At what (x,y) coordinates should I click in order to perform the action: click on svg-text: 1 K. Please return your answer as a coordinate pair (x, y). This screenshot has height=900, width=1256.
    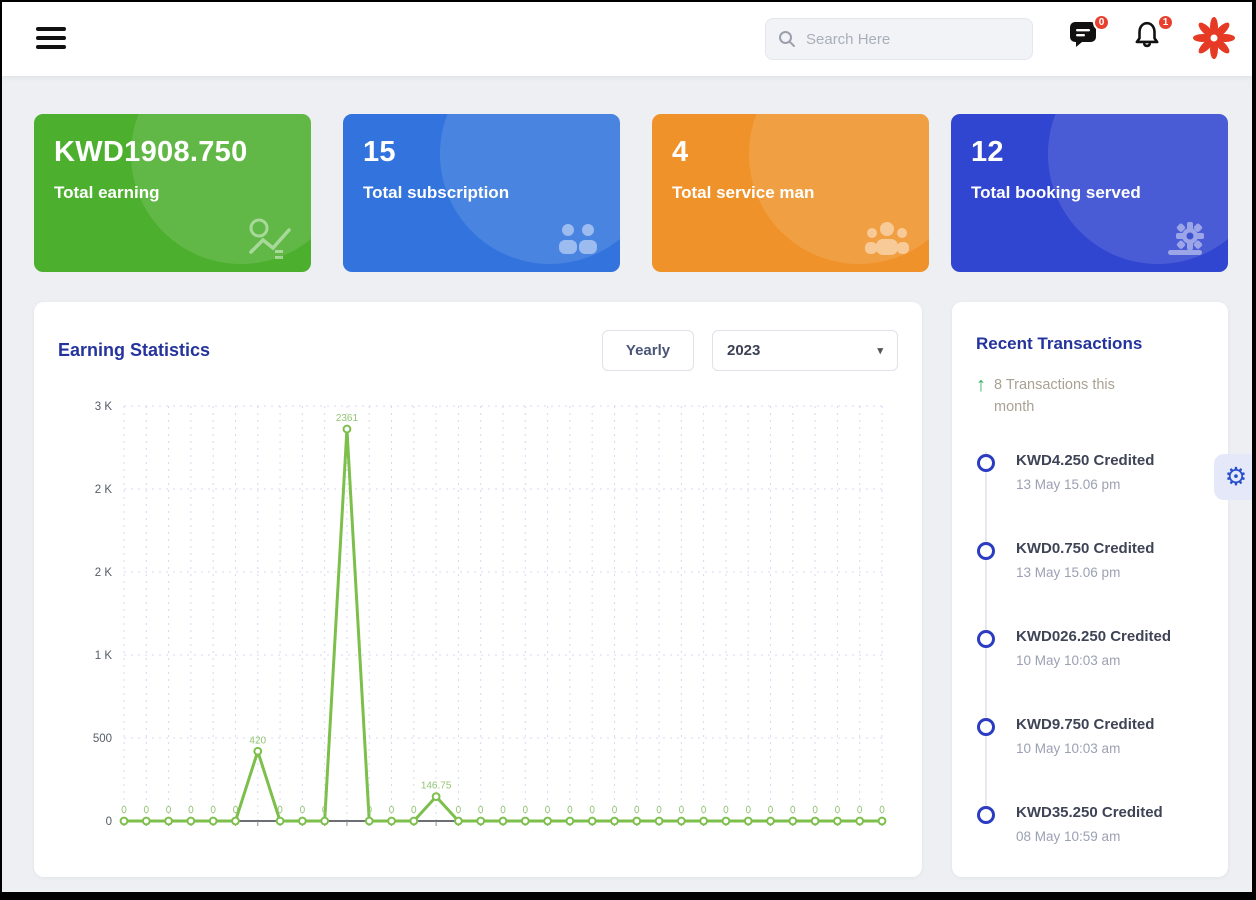
    Looking at the image, I should click on (104, 656).